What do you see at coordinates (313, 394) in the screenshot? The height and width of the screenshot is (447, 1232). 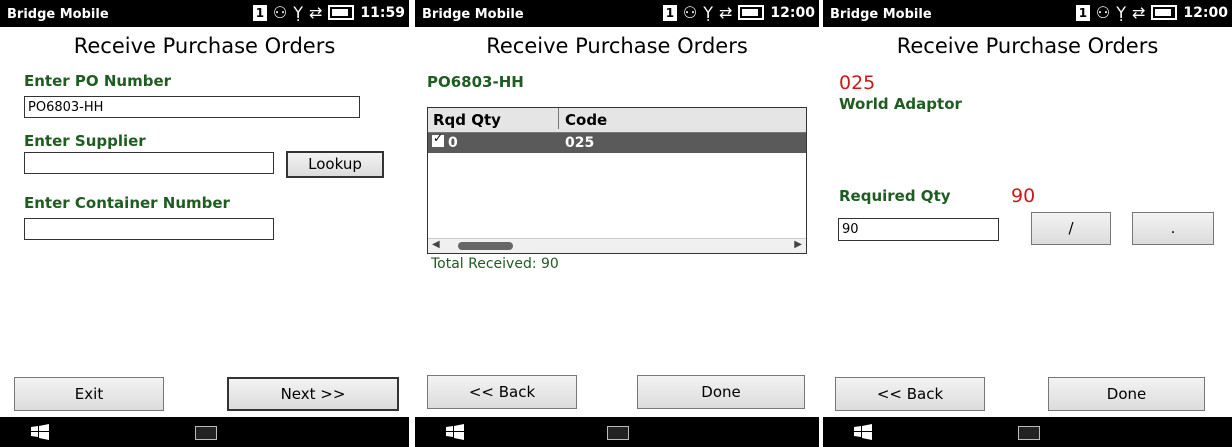 I see `next-button: Next >>` at bounding box center [313, 394].